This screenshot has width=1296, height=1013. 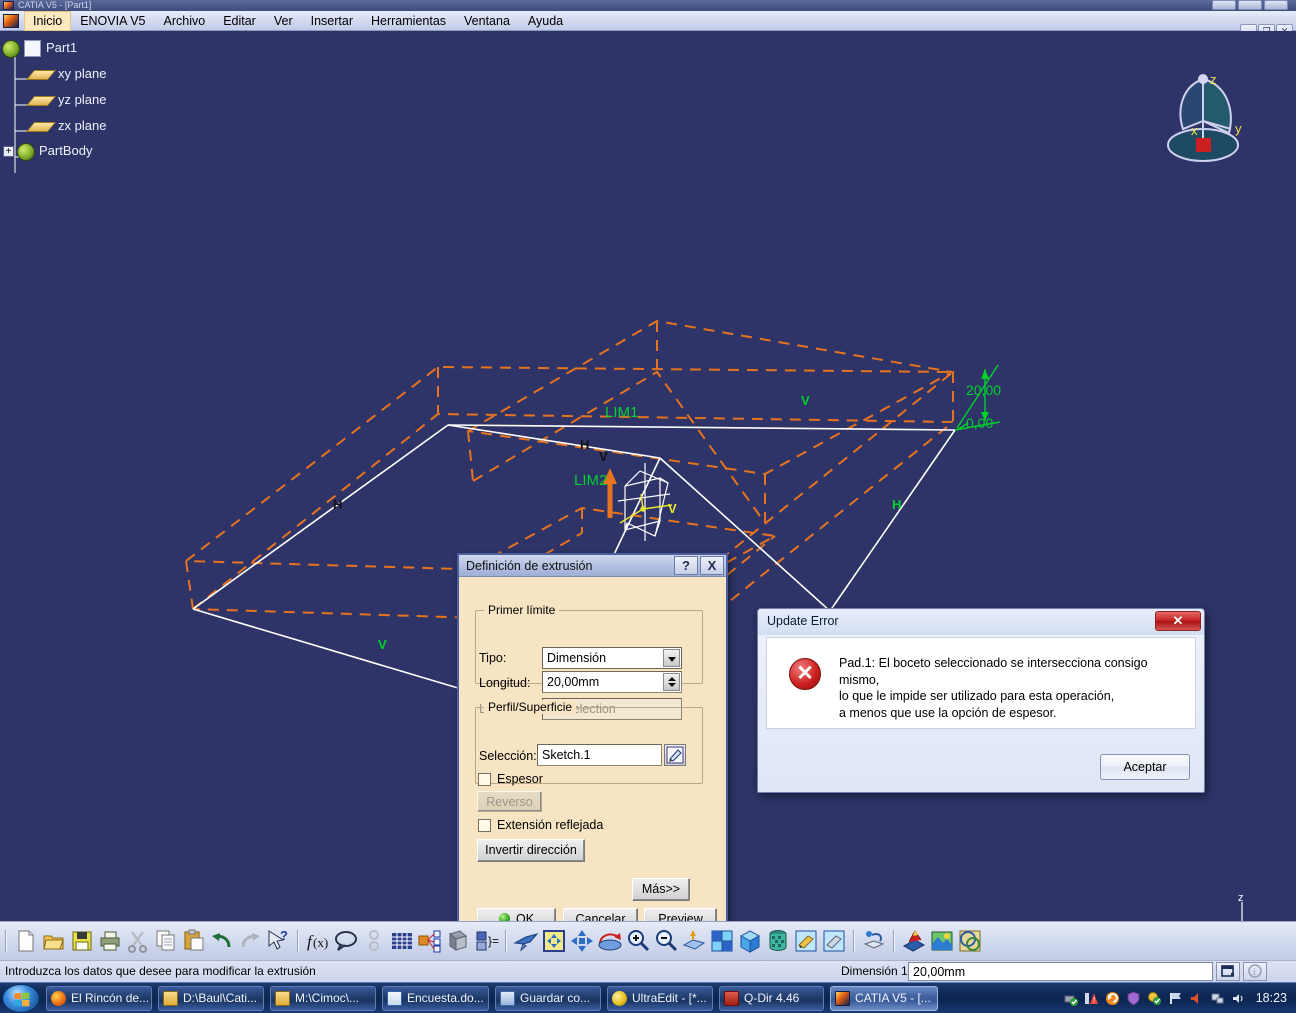 I want to click on zoom-in-icon, so click(x=638, y=941).